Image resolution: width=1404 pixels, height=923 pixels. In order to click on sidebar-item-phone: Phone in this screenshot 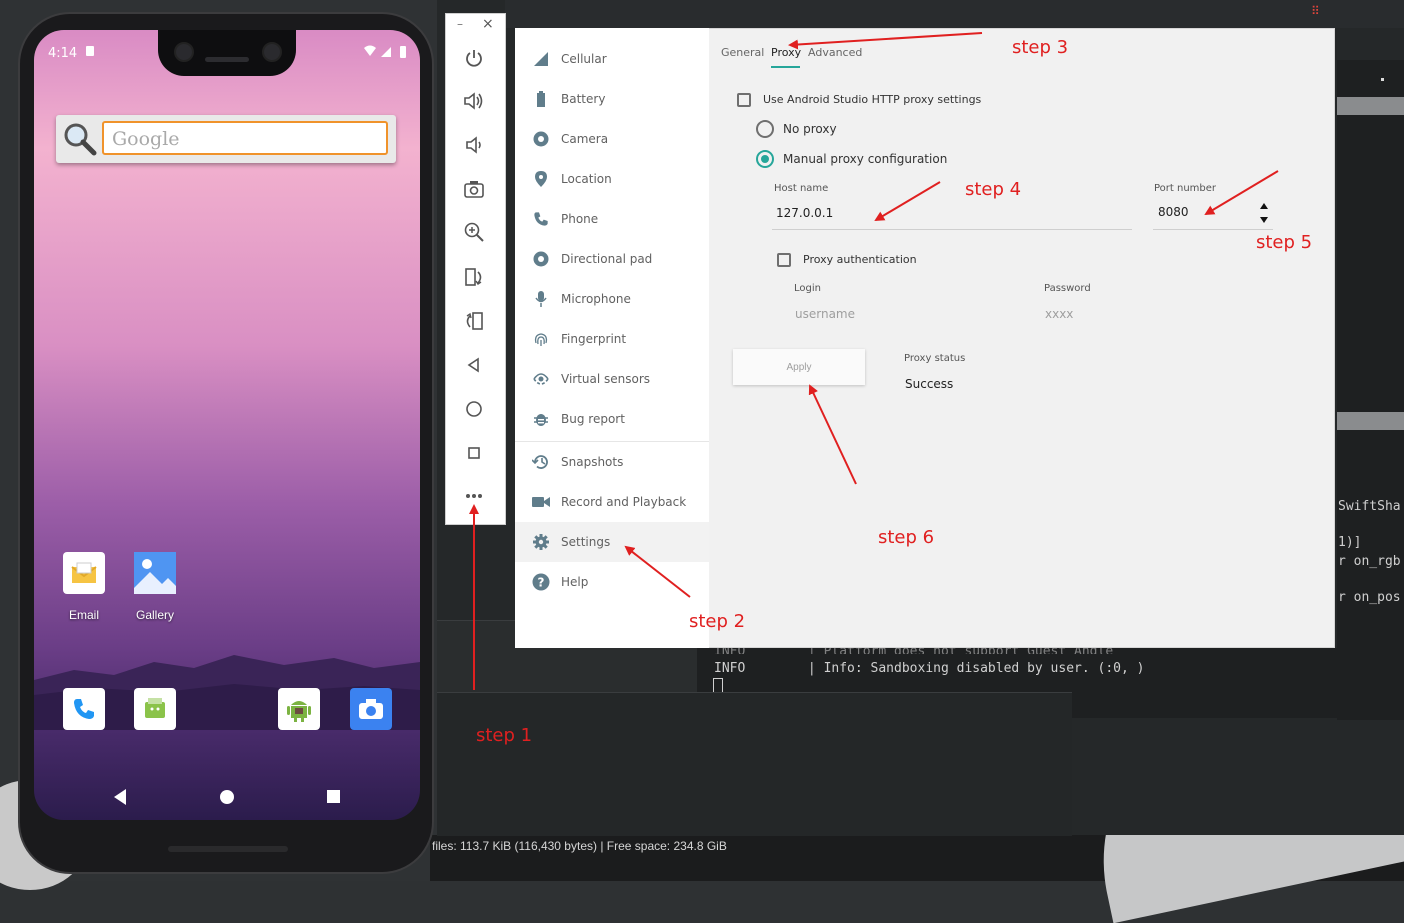, I will do `click(612, 219)`.